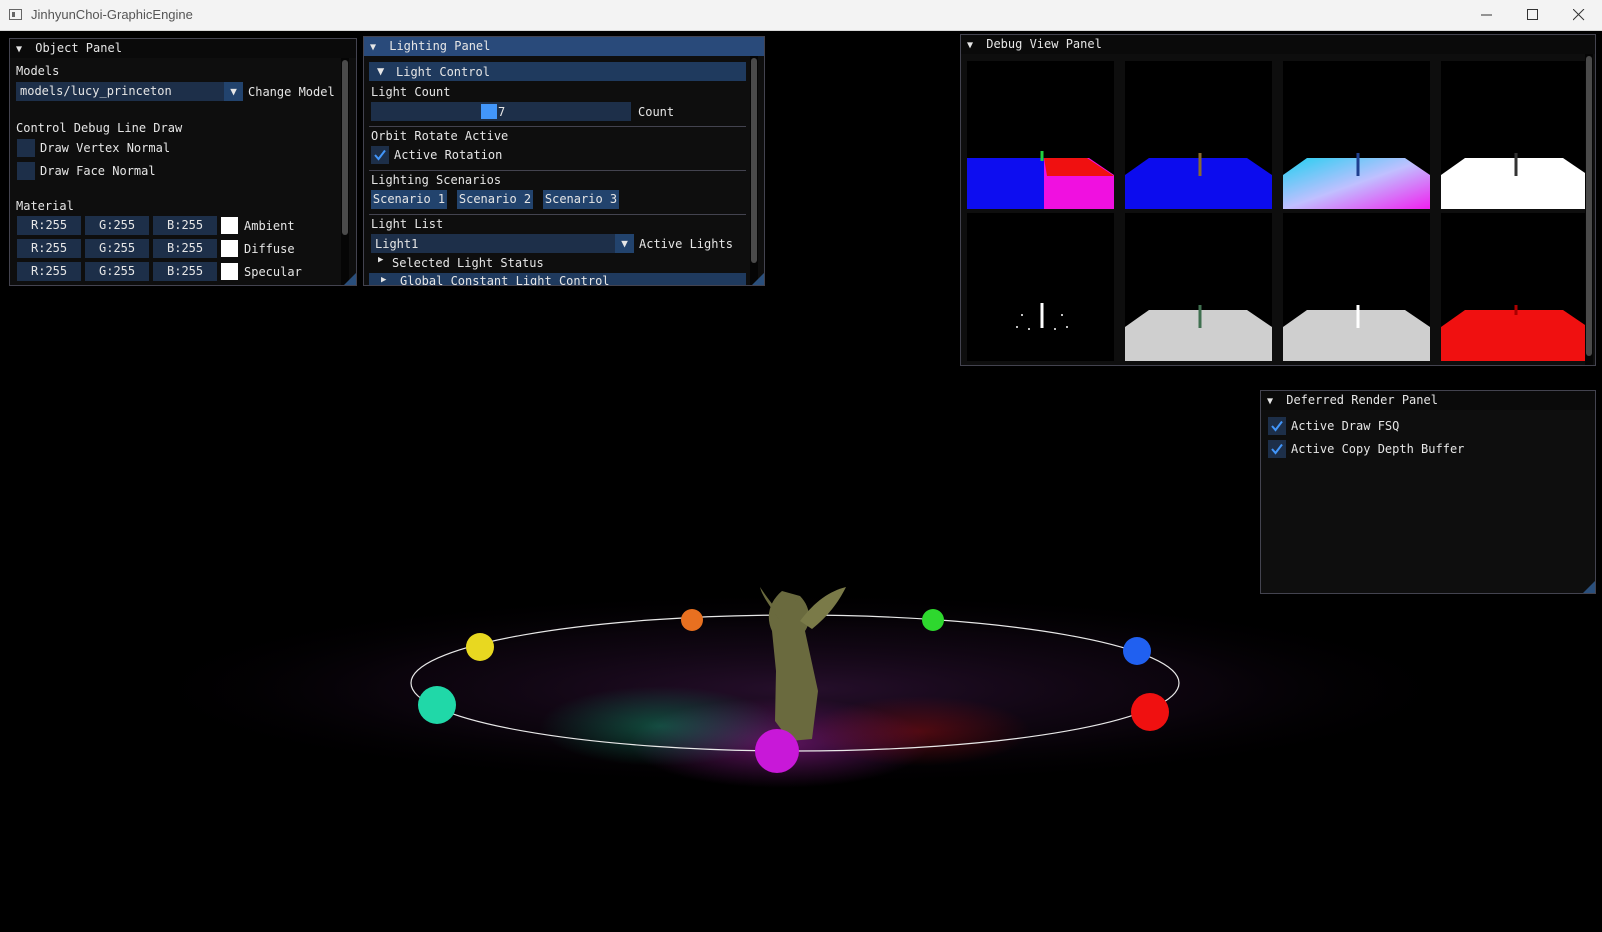 The height and width of the screenshot is (932, 1602). What do you see at coordinates (448, 155) in the screenshot?
I see `active-rotation-label: Active Rotation` at bounding box center [448, 155].